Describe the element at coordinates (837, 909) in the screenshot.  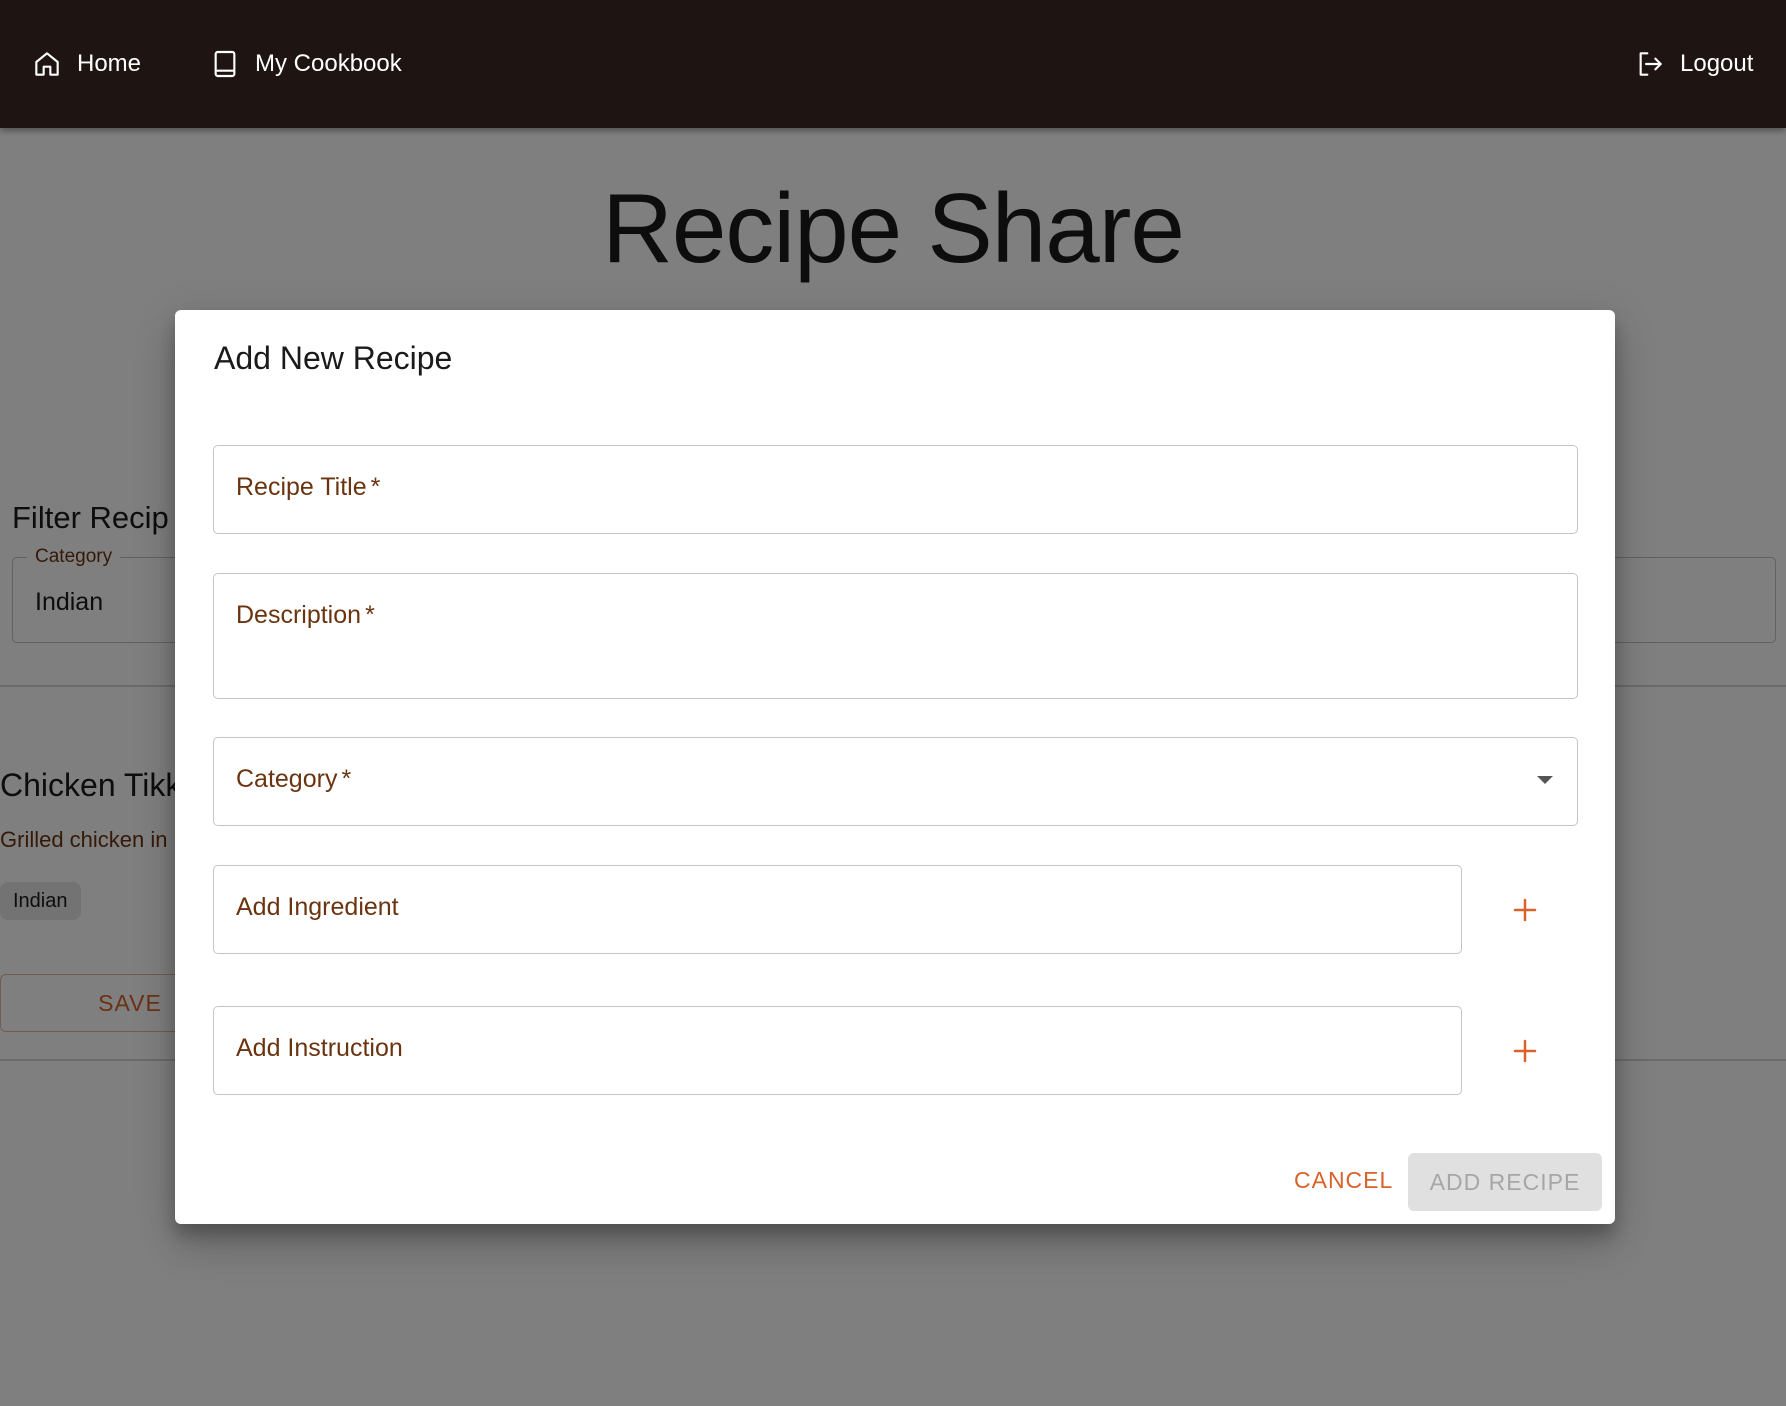
I see `ingredient-field: Add Ingredient` at that location.